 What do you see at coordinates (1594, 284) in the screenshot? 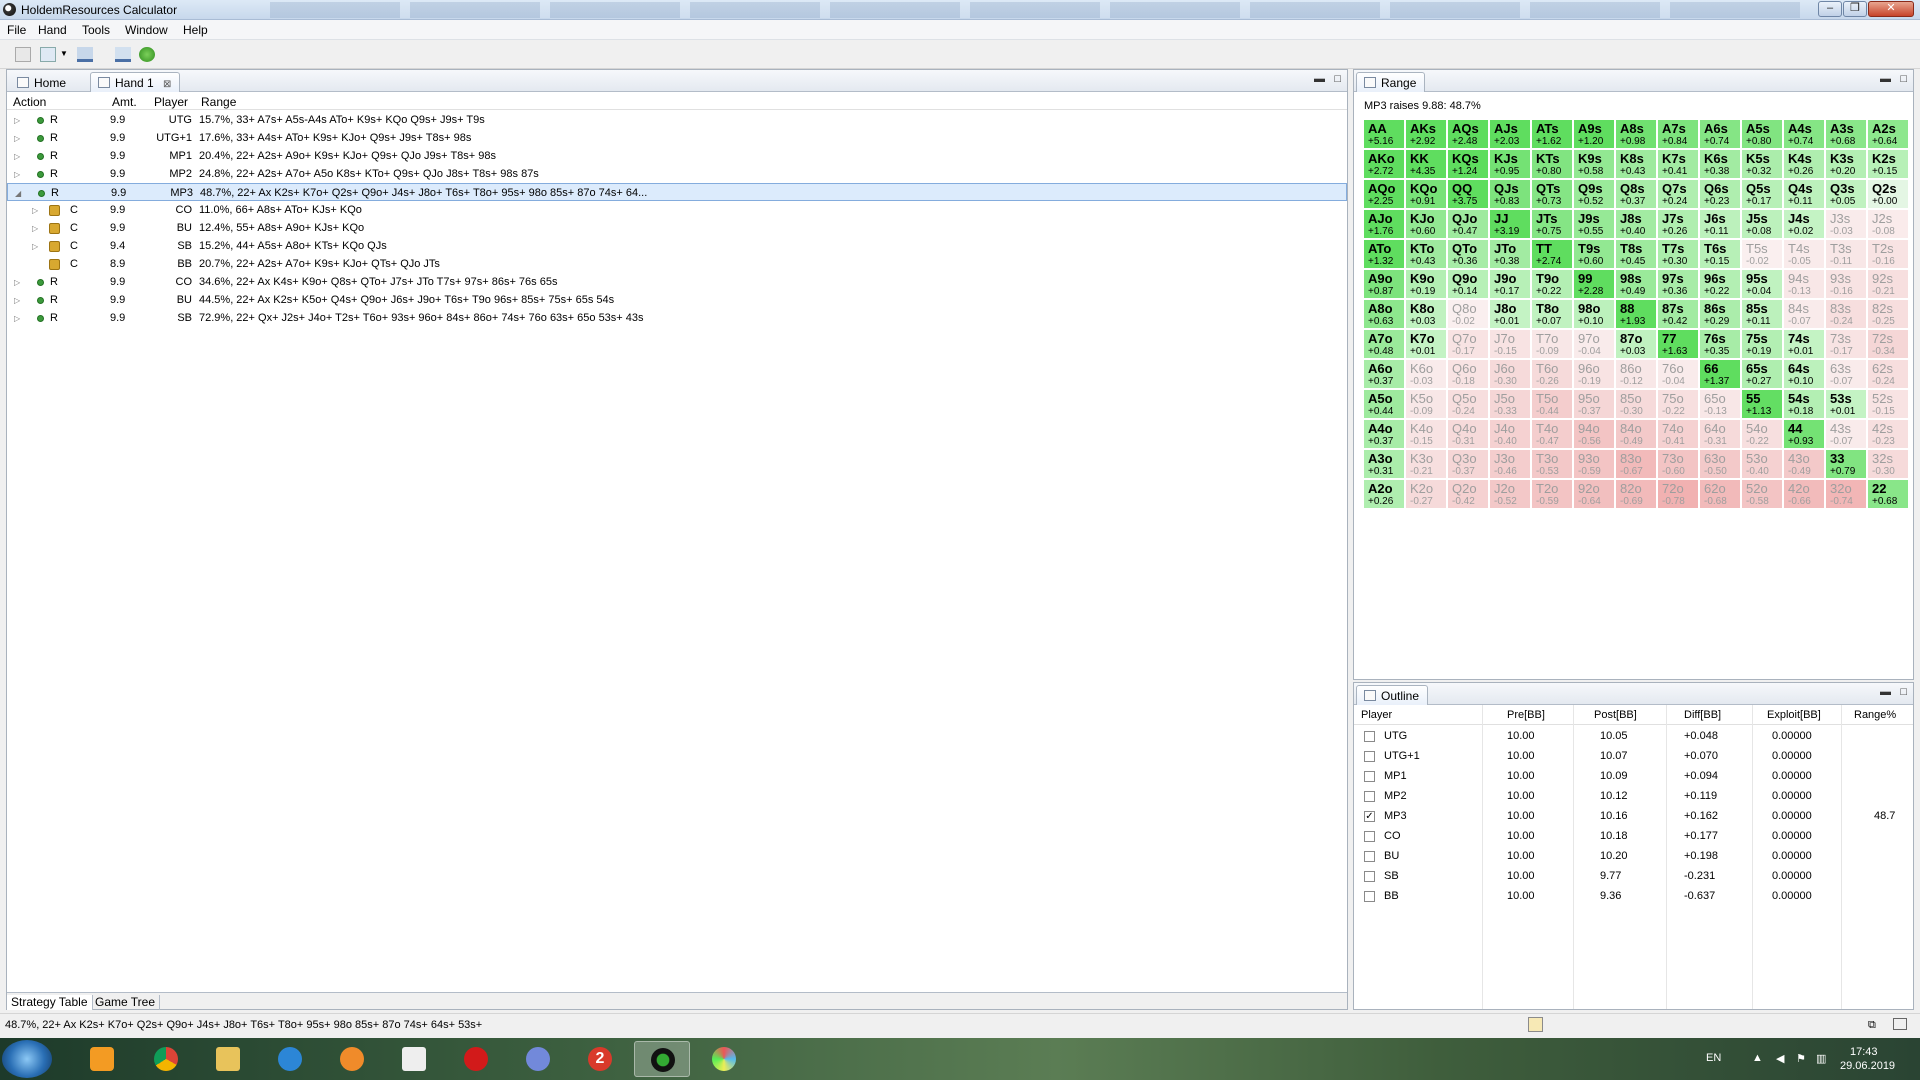
I see `range-cell: 99 +2.28` at bounding box center [1594, 284].